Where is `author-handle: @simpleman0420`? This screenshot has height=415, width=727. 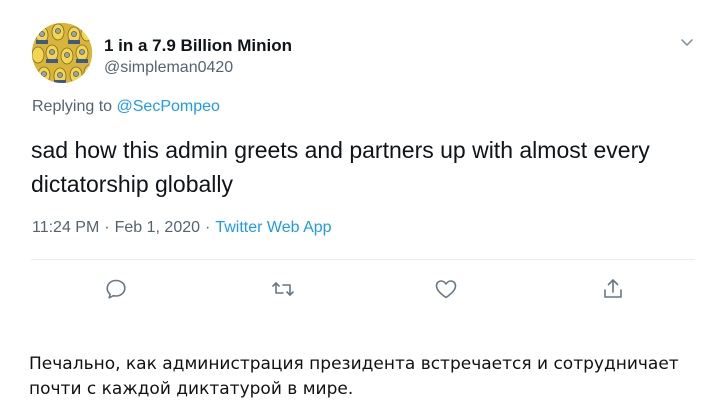 author-handle: @simpleman0420 is located at coordinates (168, 68).